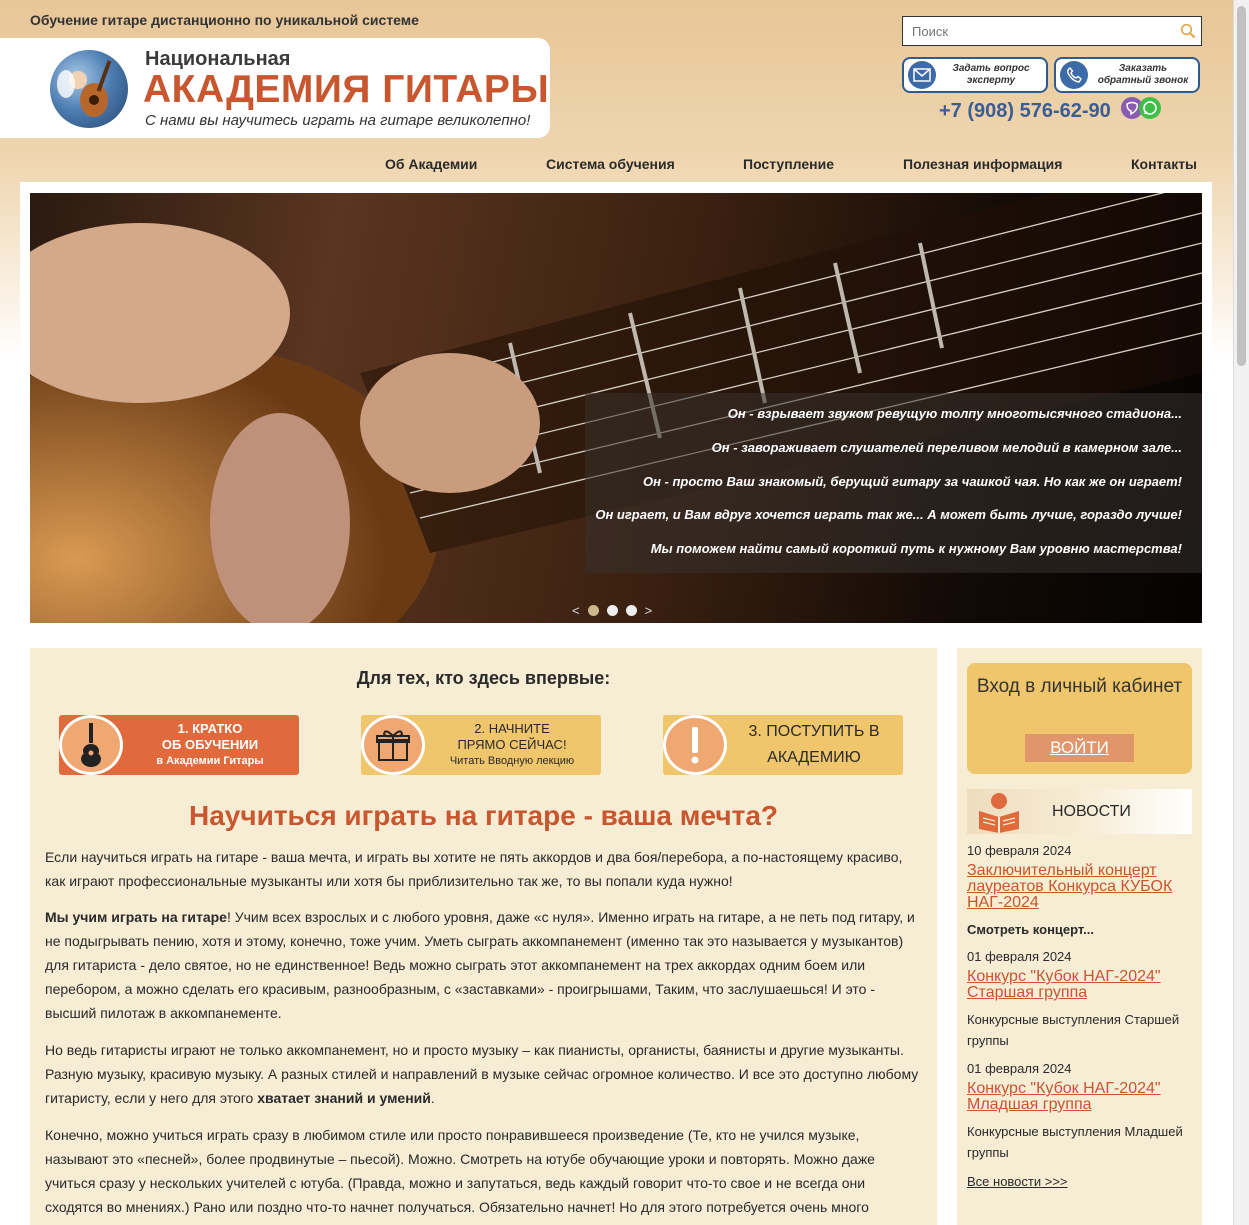 Image resolution: width=1249 pixels, height=1225 pixels. I want to click on all-news-link: Все новости >>>, so click(1017, 1181).